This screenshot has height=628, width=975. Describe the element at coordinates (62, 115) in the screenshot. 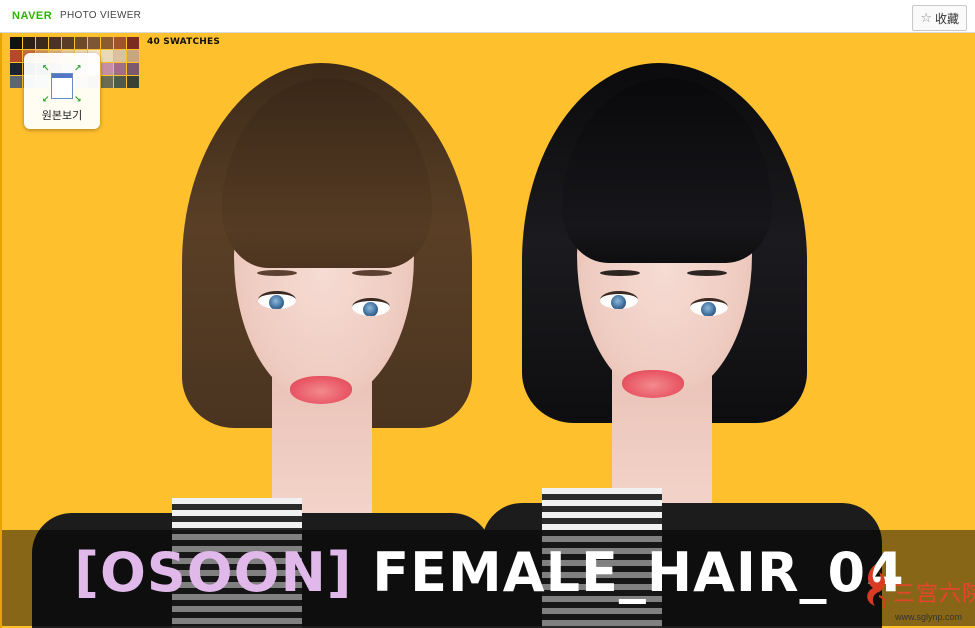

I see `original-view-label: 원본보기` at that location.